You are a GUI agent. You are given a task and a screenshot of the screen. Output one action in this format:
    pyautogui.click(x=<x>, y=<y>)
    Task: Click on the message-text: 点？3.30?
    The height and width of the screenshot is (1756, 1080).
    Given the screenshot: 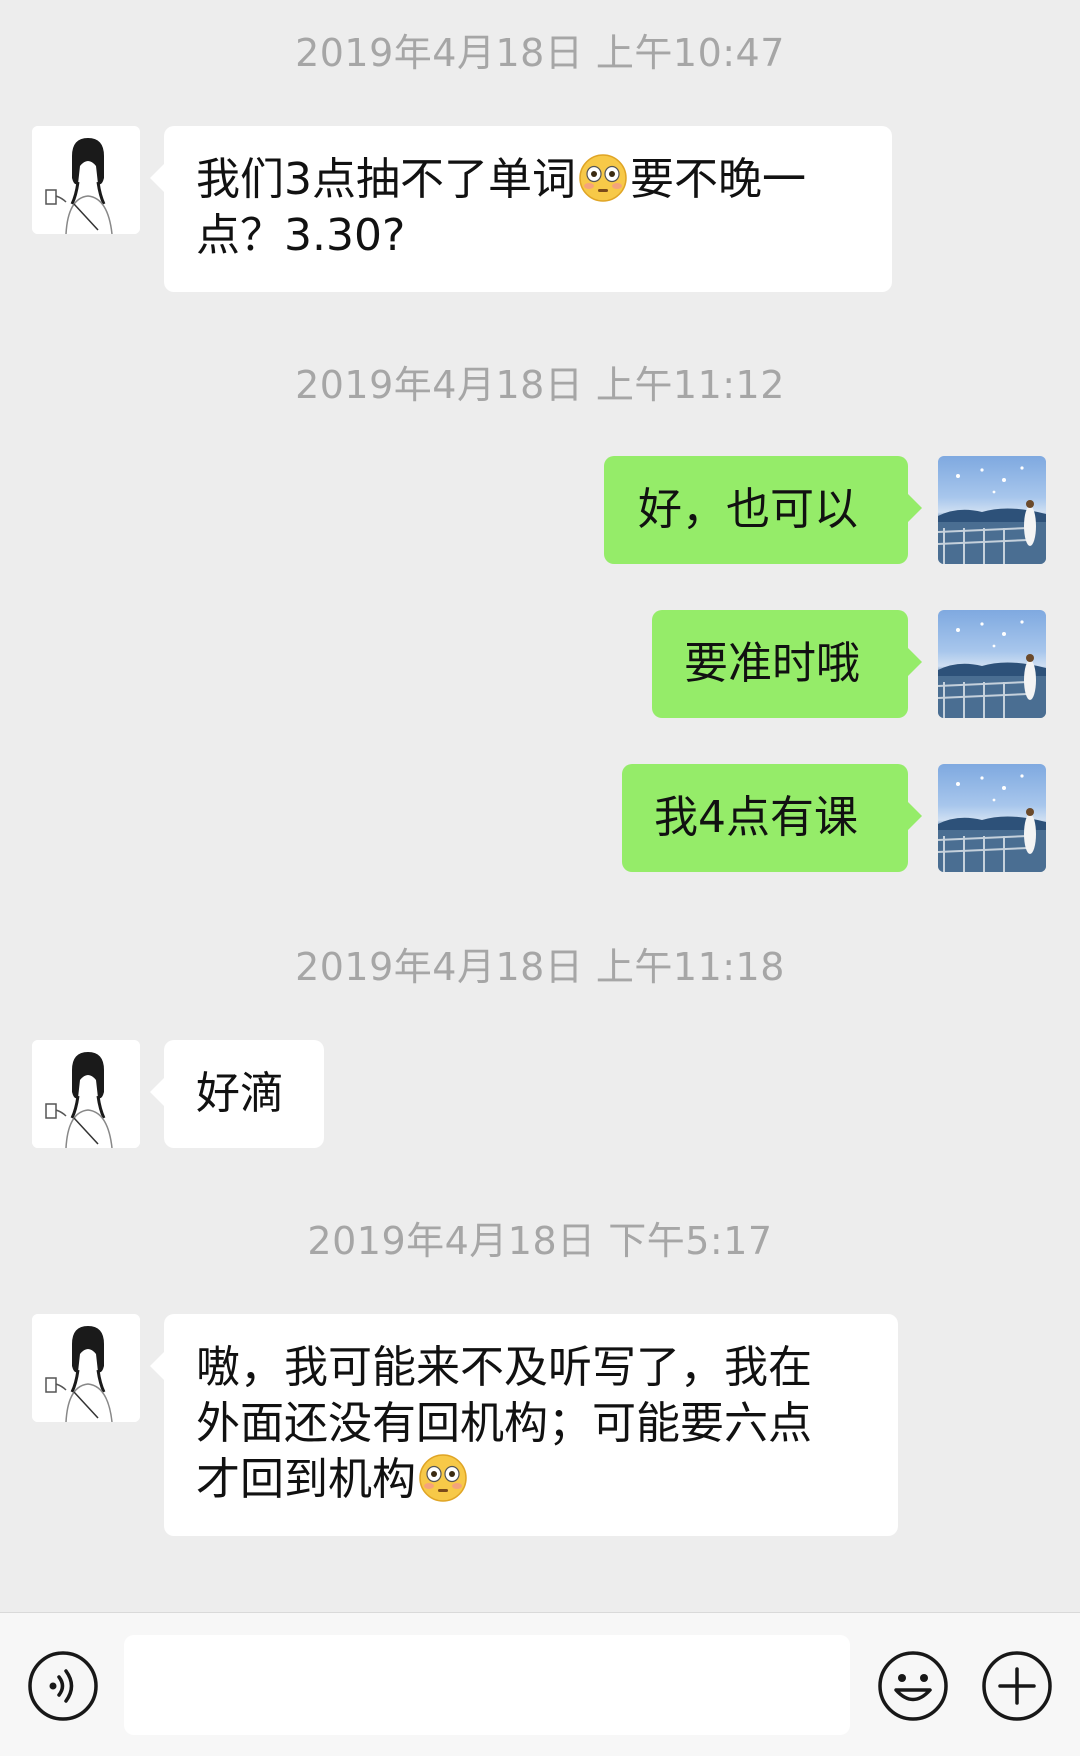 What is the action you would take?
    pyautogui.click(x=301, y=235)
    